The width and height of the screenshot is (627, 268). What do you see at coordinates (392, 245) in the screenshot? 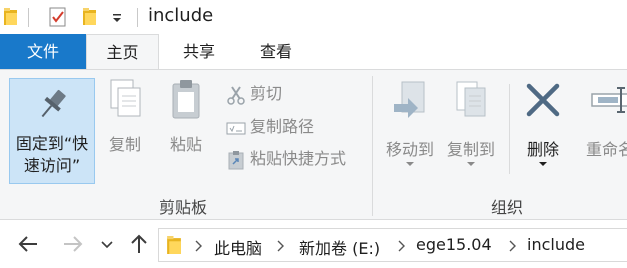
I see `address-bar: 此电脑 新加卷 (E:) ege15.04 include` at bounding box center [392, 245].